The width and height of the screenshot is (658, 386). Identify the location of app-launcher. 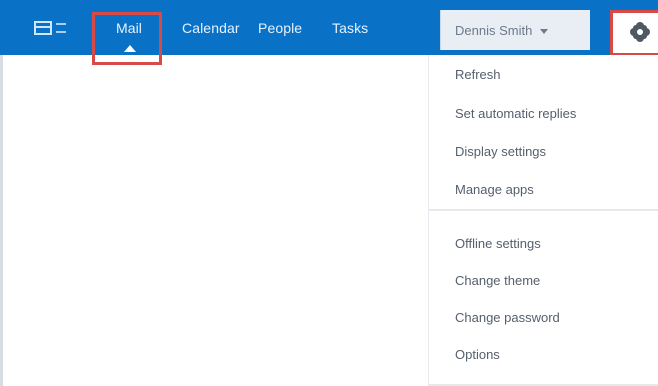
(57, 28).